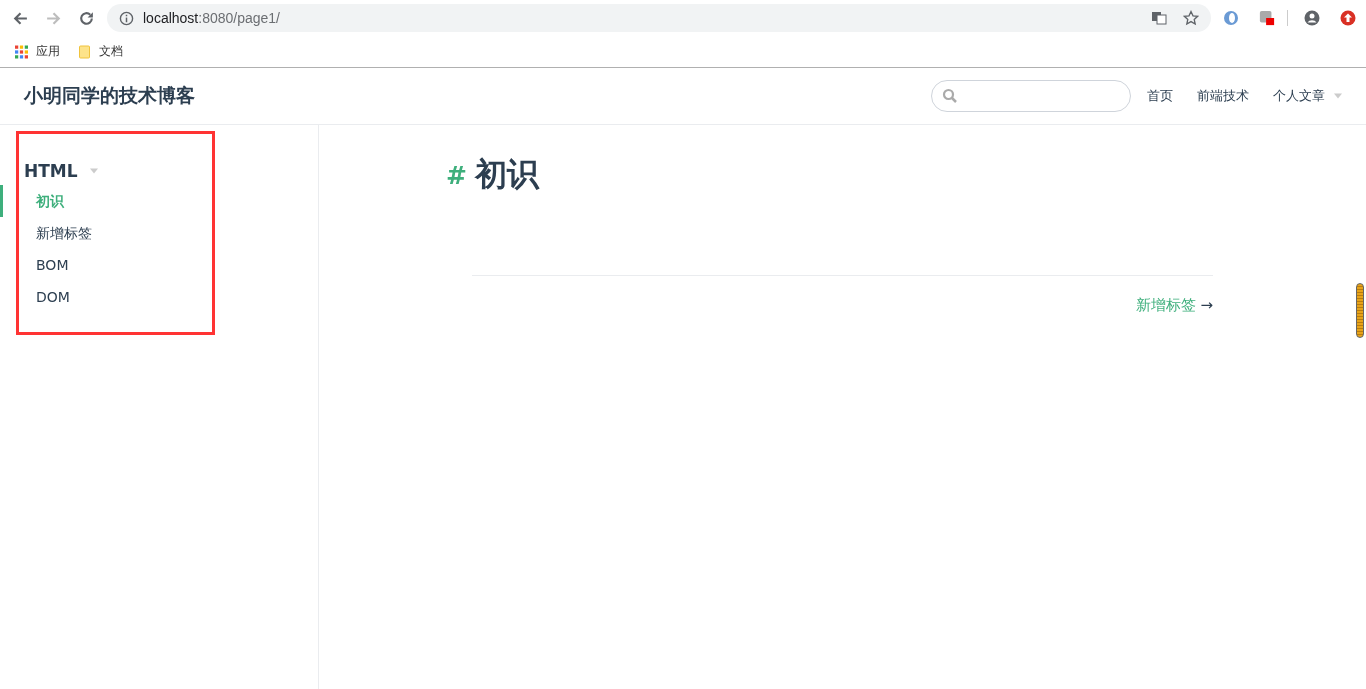 The width and height of the screenshot is (1366, 689). Describe the element at coordinates (950, 96) in the screenshot. I see `search-icon` at that location.